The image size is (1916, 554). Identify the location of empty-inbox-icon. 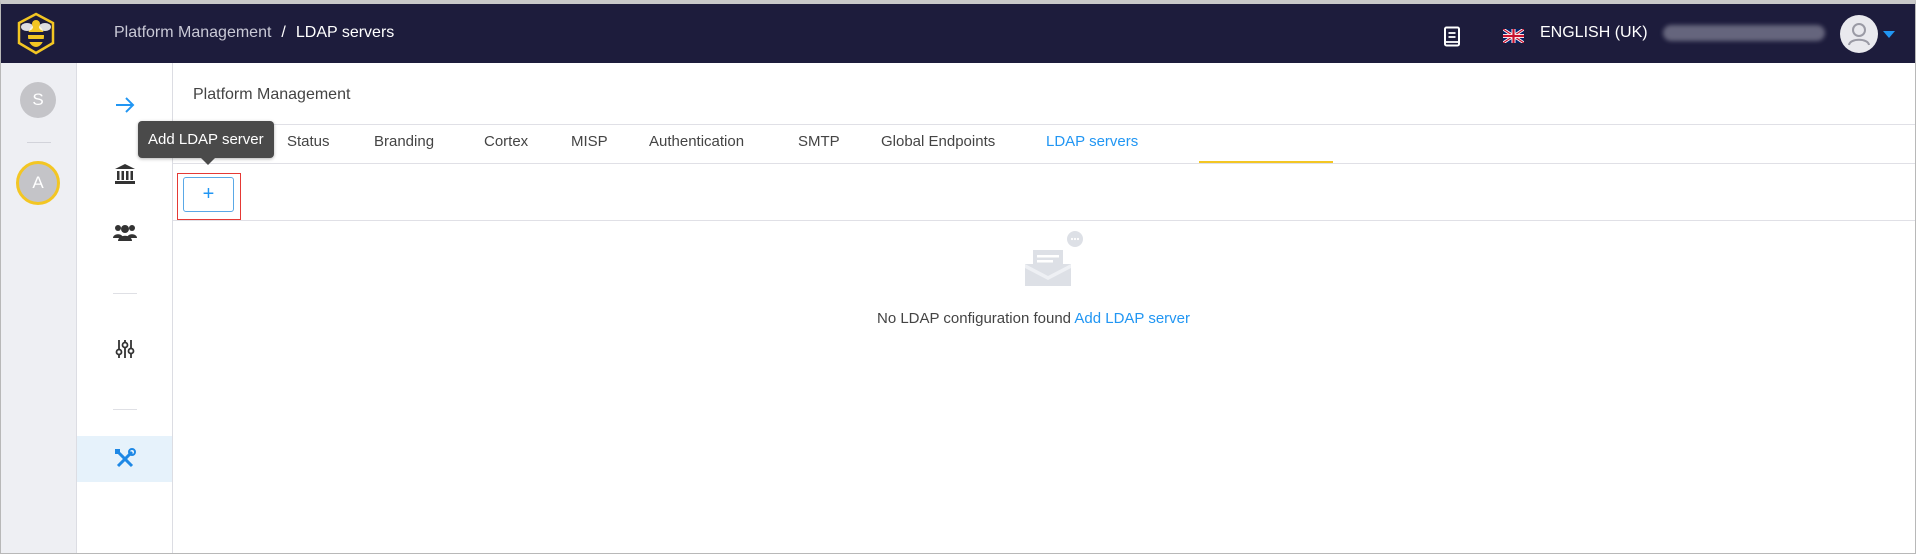
(1054, 258).